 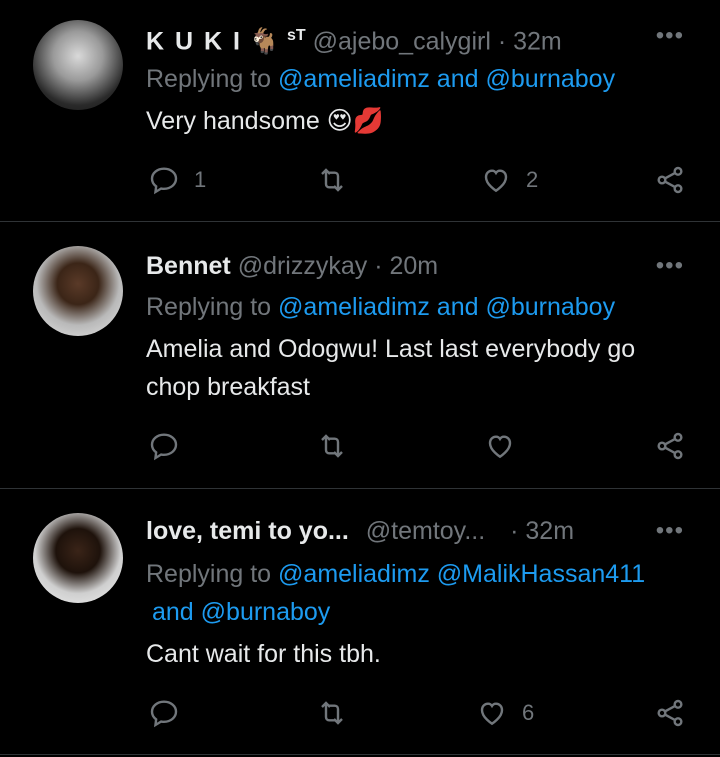 I want to click on display-name: K U K I, so click(x=194, y=41).